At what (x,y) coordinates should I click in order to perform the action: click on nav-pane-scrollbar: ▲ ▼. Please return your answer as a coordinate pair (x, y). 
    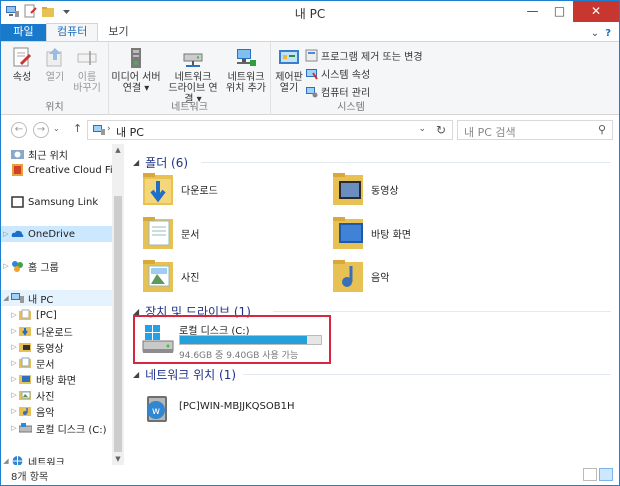
    Looking at the image, I should click on (118, 304).